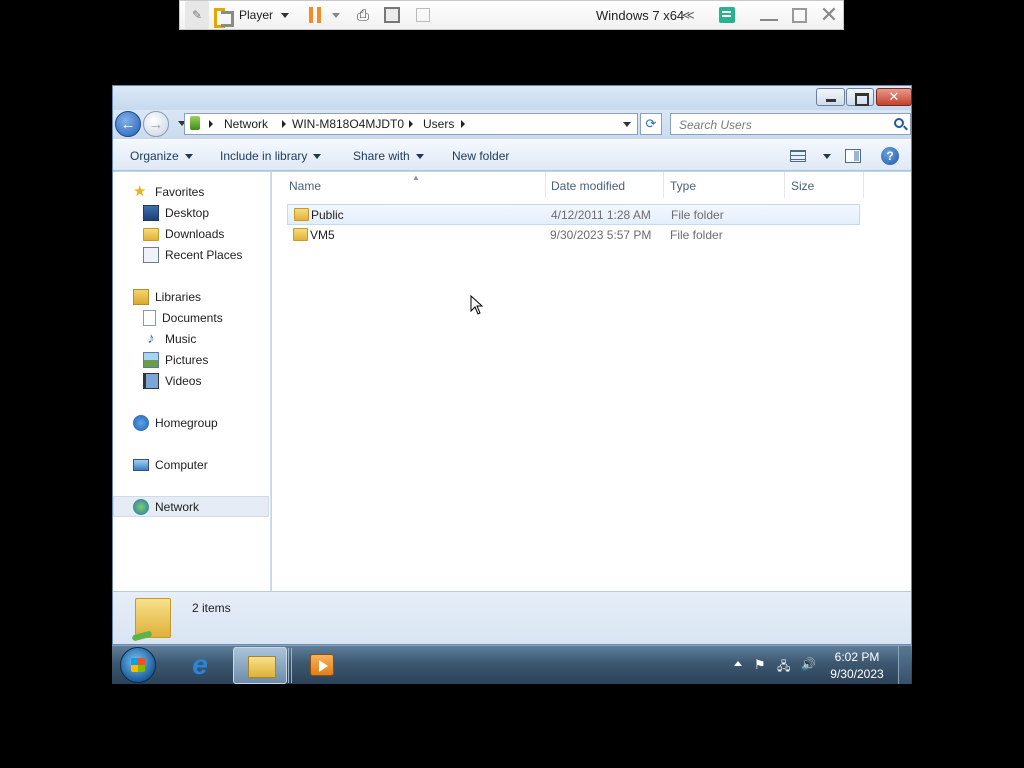 The width and height of the screenshot is (1024, 768). I want to click on player-menu-button: Player, so click(252, 15).